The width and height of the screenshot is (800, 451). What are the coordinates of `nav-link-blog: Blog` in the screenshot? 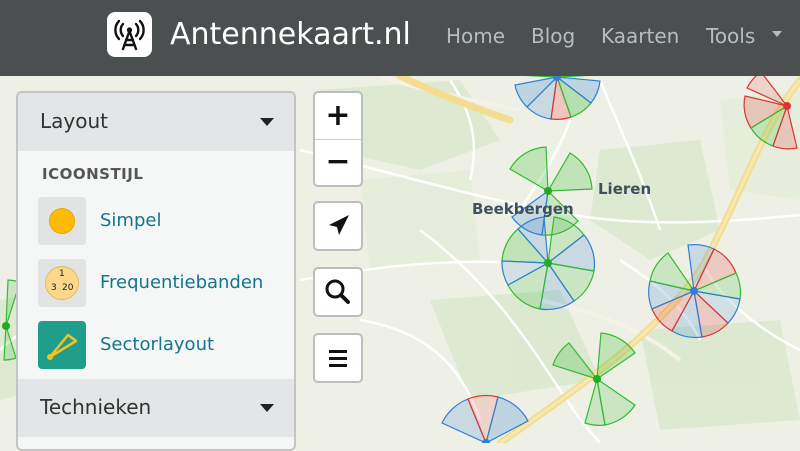 It's located at (553, 36).